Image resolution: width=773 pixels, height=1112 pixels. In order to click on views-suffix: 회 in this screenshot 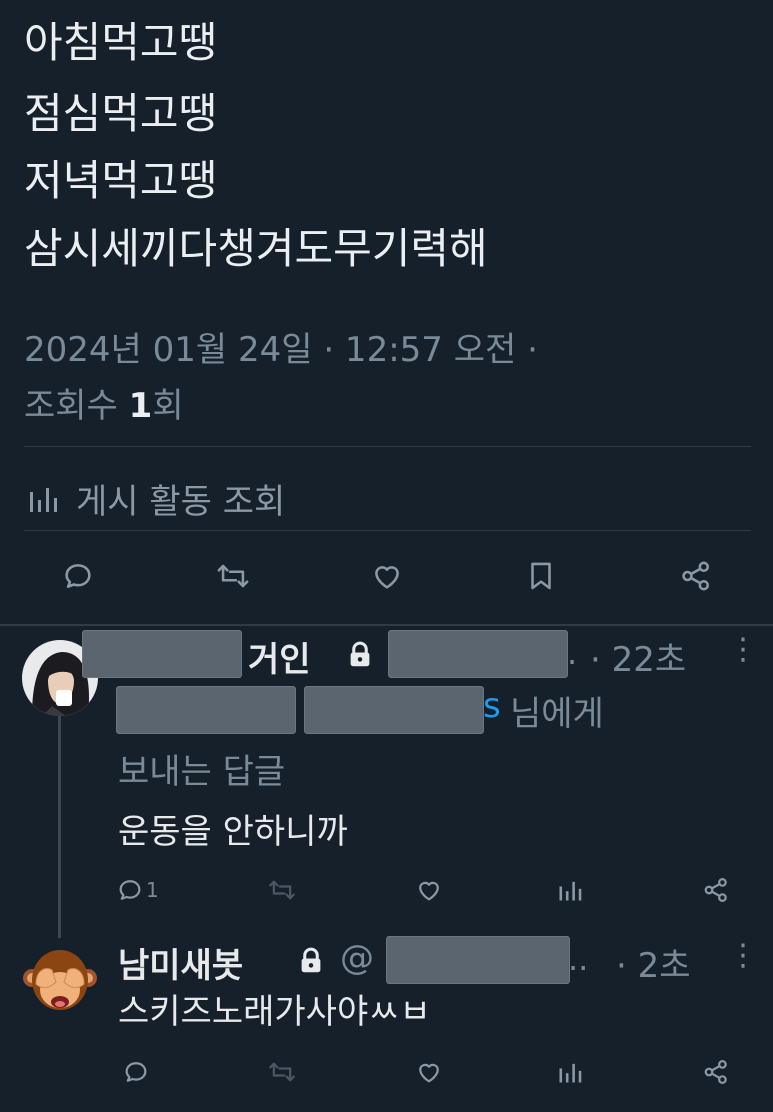, I will do `click(168, 406)`.